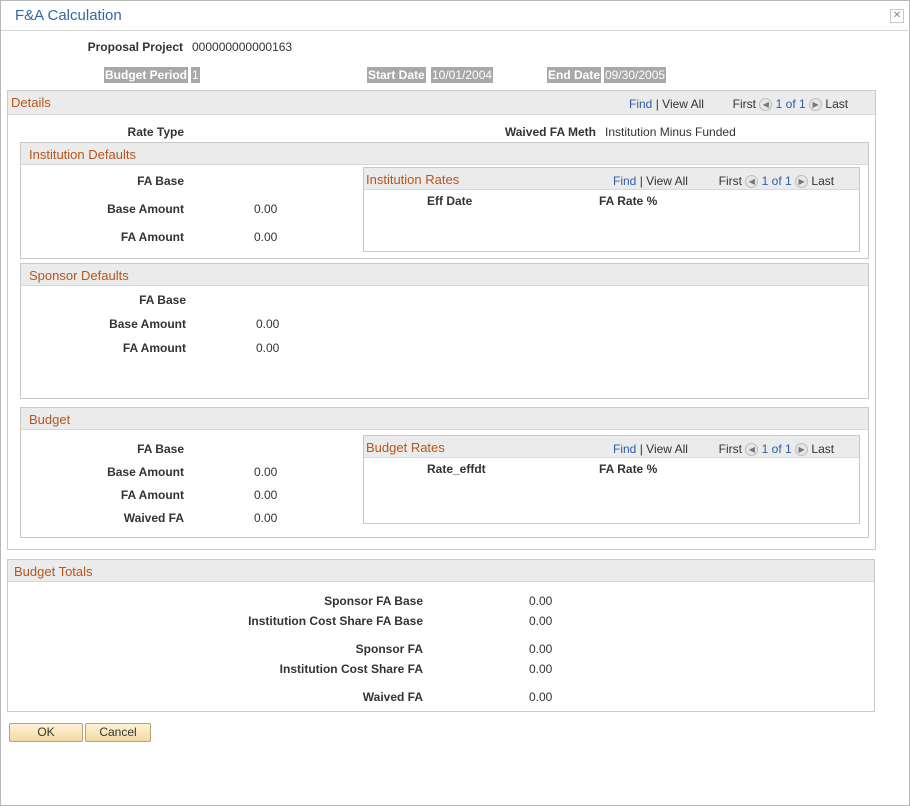 The width and height of the screenshot is (910, 806). I want to click on details-last: Last, so click(837, 104).